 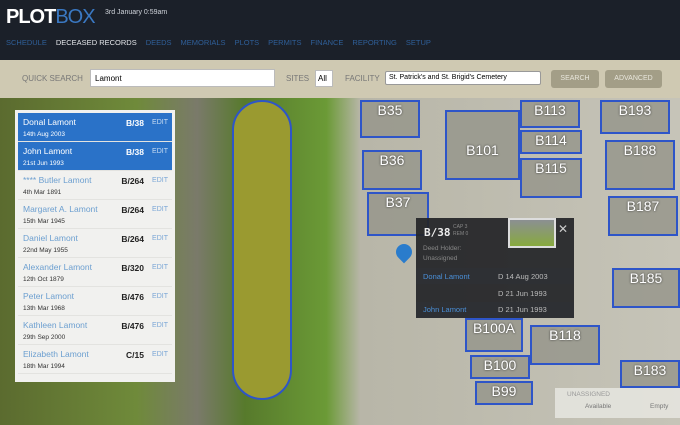 What do you see at coordinates (551, 142) in the screenshot?
I see `map-plot: B114` at bounding box center [551, 142].